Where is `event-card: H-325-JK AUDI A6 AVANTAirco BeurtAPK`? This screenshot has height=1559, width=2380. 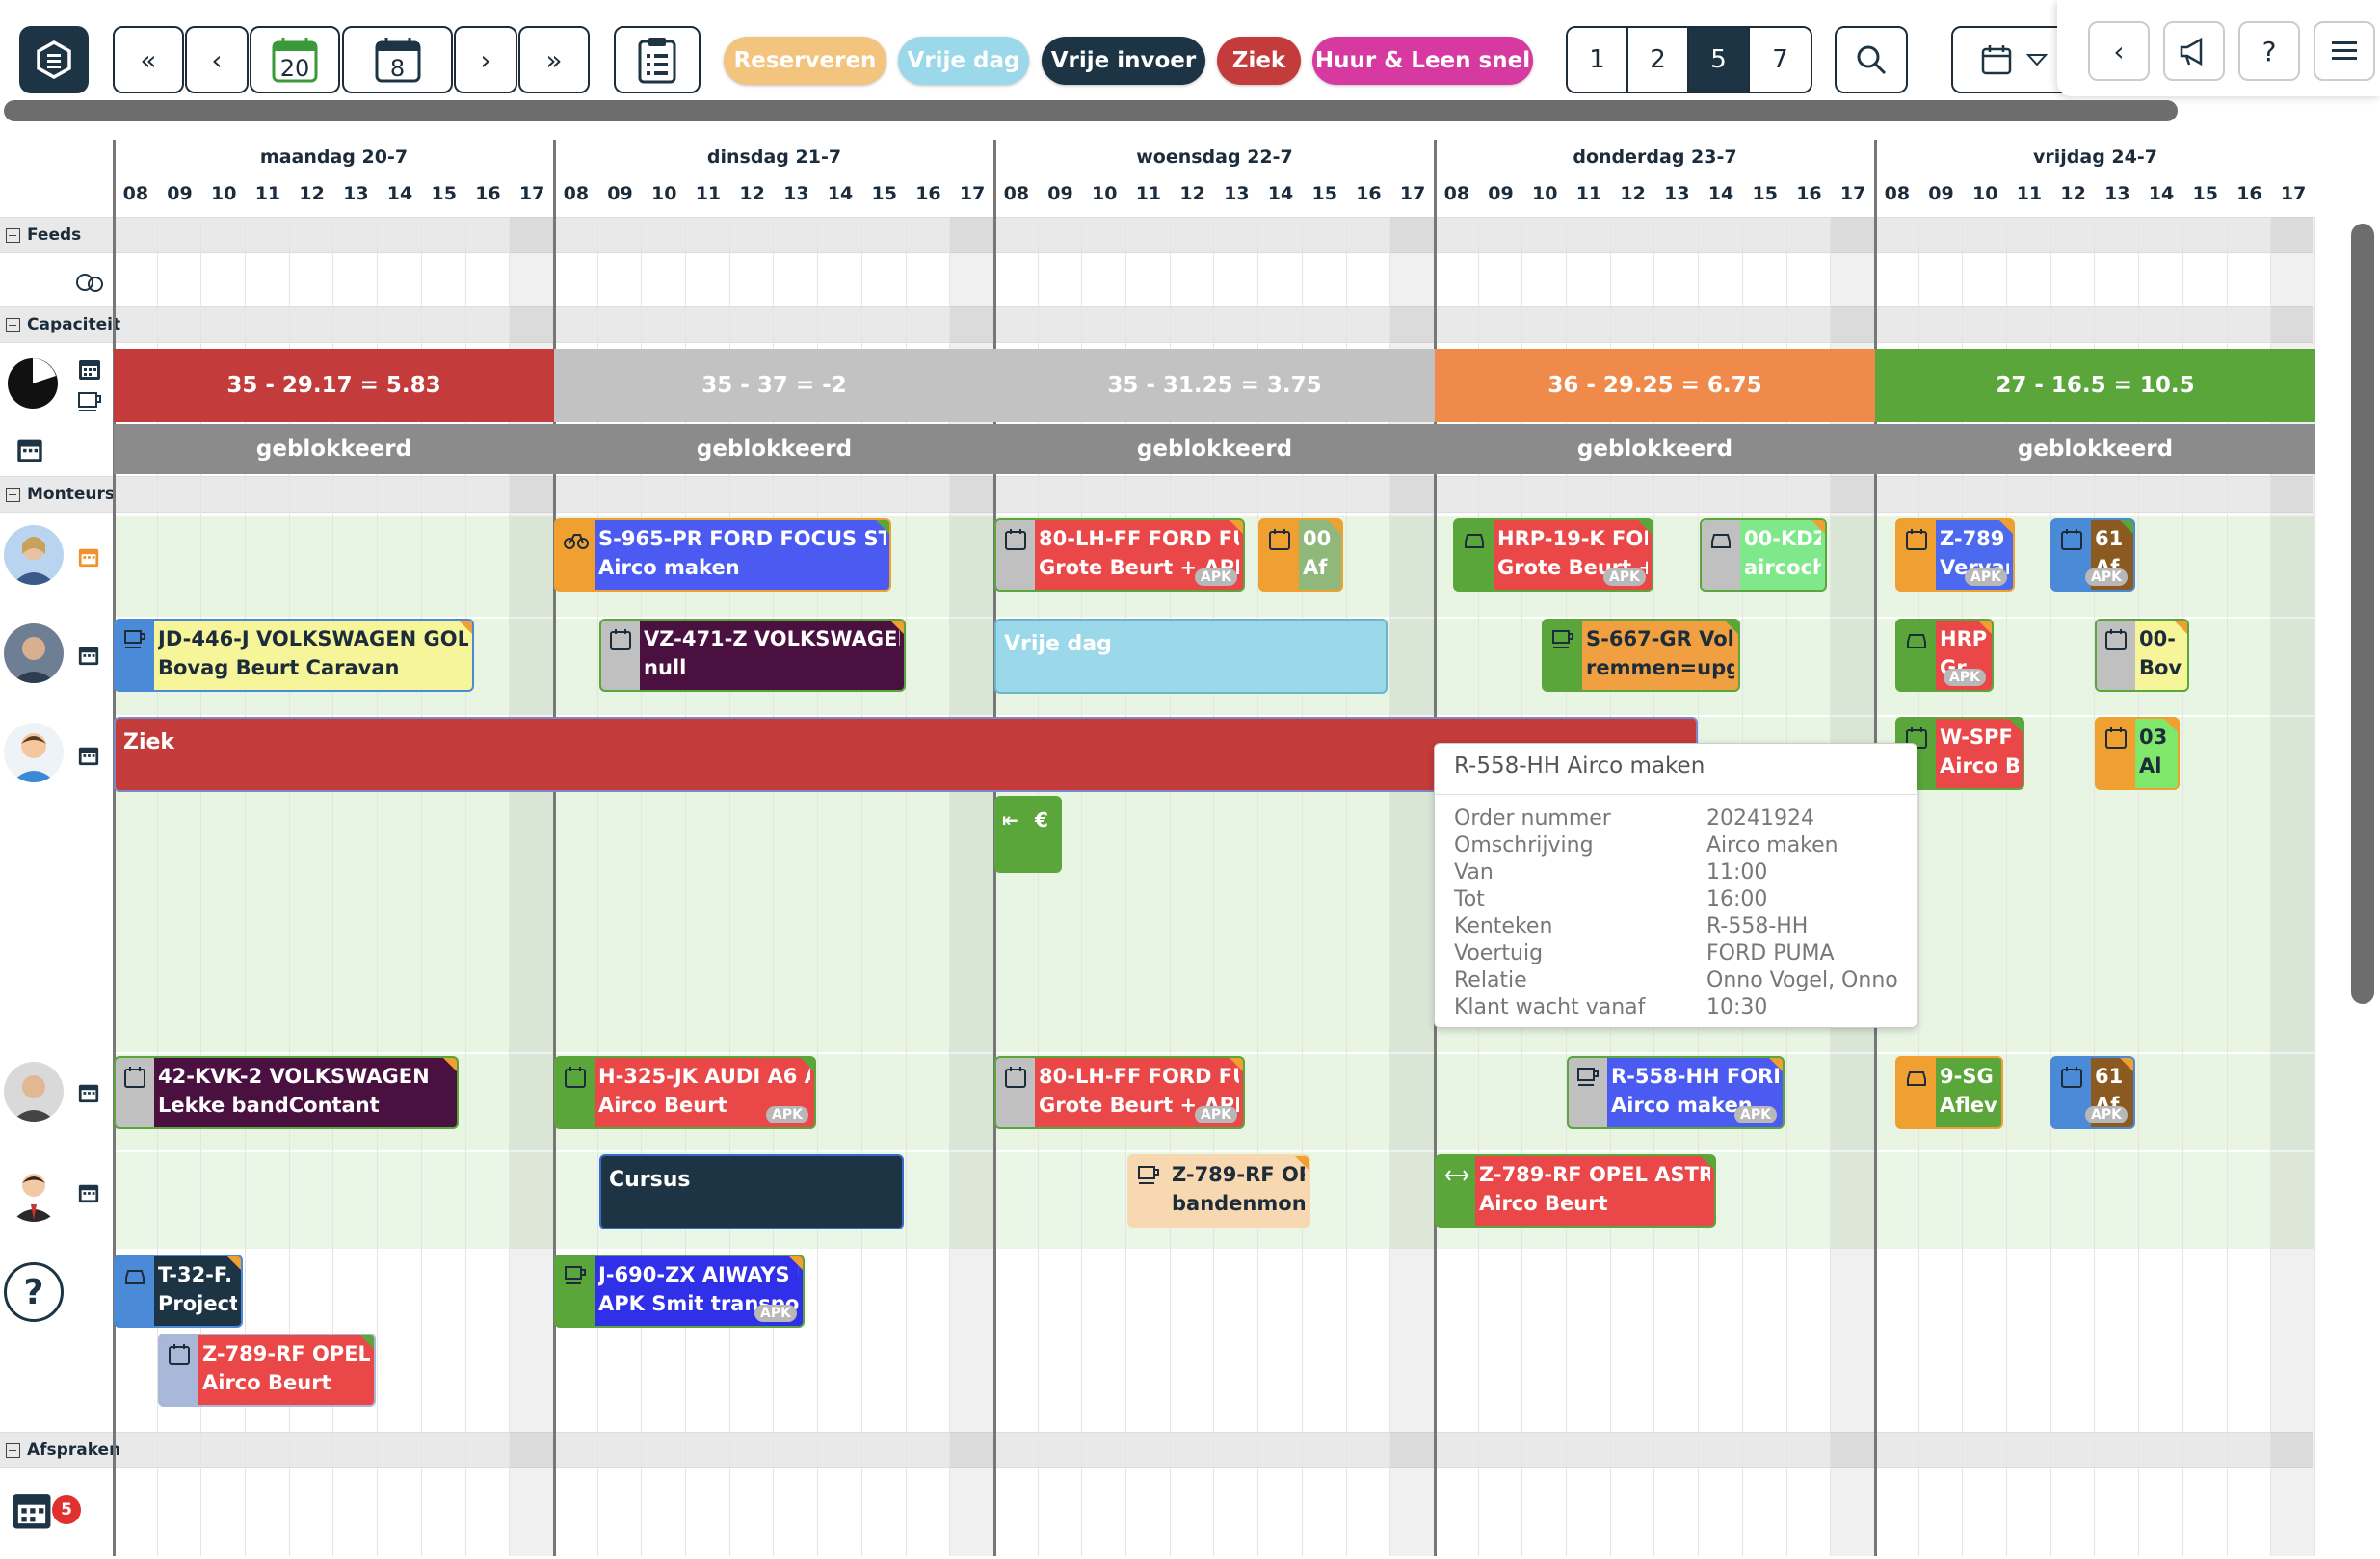 event-card: H-325-JK AUDI A6 AVANTAirco BeurtAPK is located at coordinates (685, 1093).